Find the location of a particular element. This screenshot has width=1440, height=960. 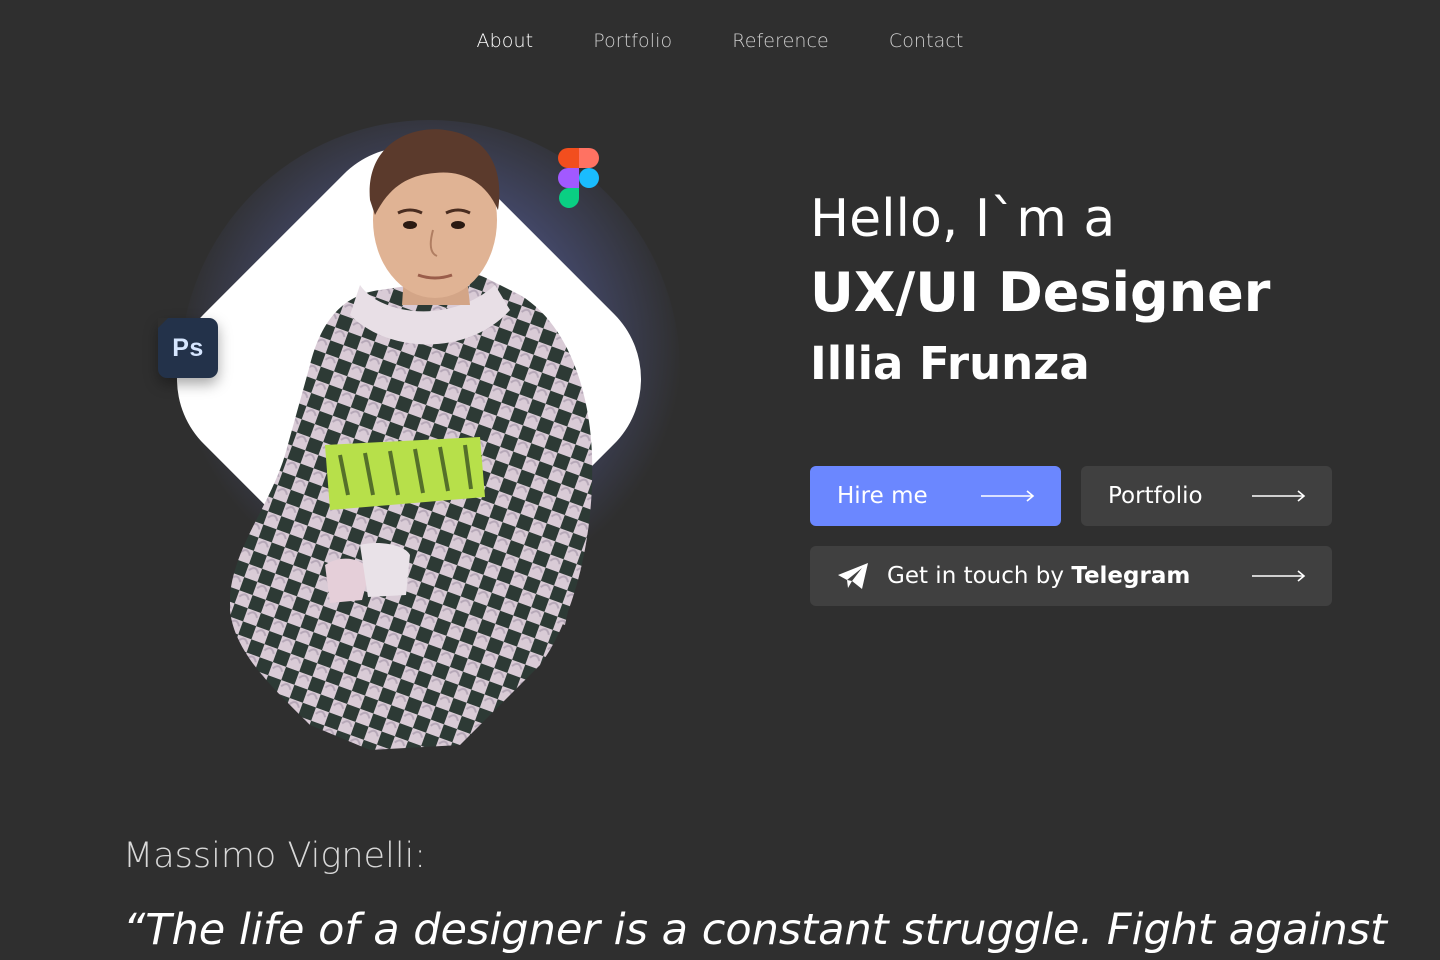

figma-icon is located at coordinates (578, 178).